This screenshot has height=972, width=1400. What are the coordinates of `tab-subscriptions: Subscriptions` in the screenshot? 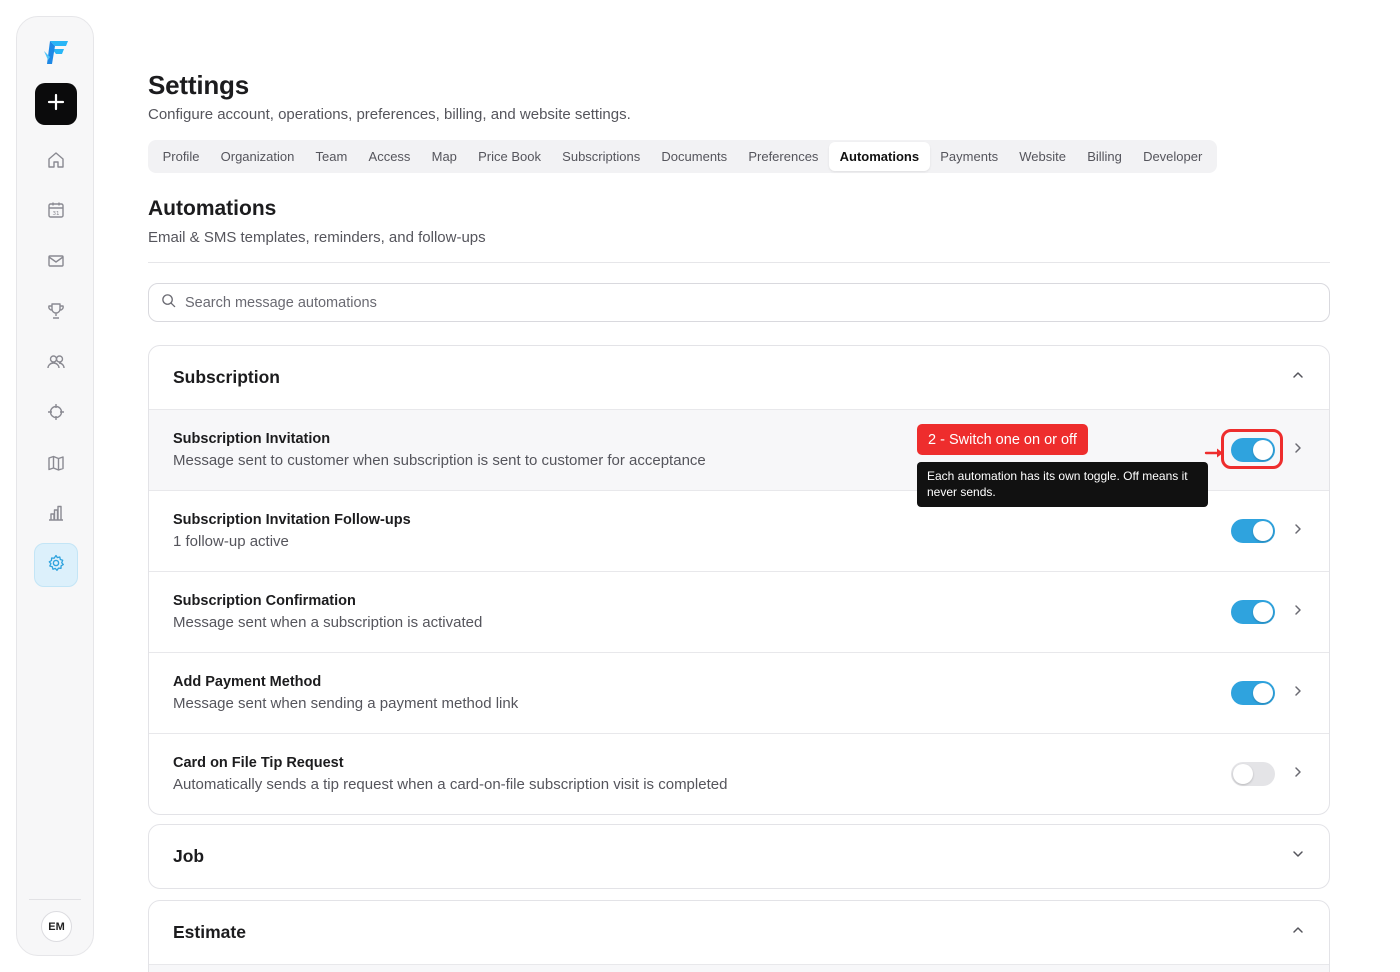 It's located at (601, 156).